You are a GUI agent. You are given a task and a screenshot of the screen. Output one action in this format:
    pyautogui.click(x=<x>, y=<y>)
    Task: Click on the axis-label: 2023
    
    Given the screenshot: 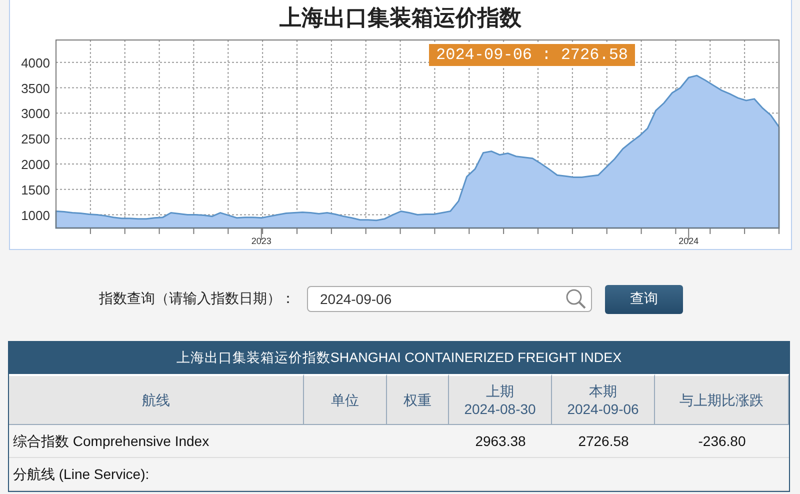 What is the action you would take?
    pyautogui.click(x=261, y=241)
    